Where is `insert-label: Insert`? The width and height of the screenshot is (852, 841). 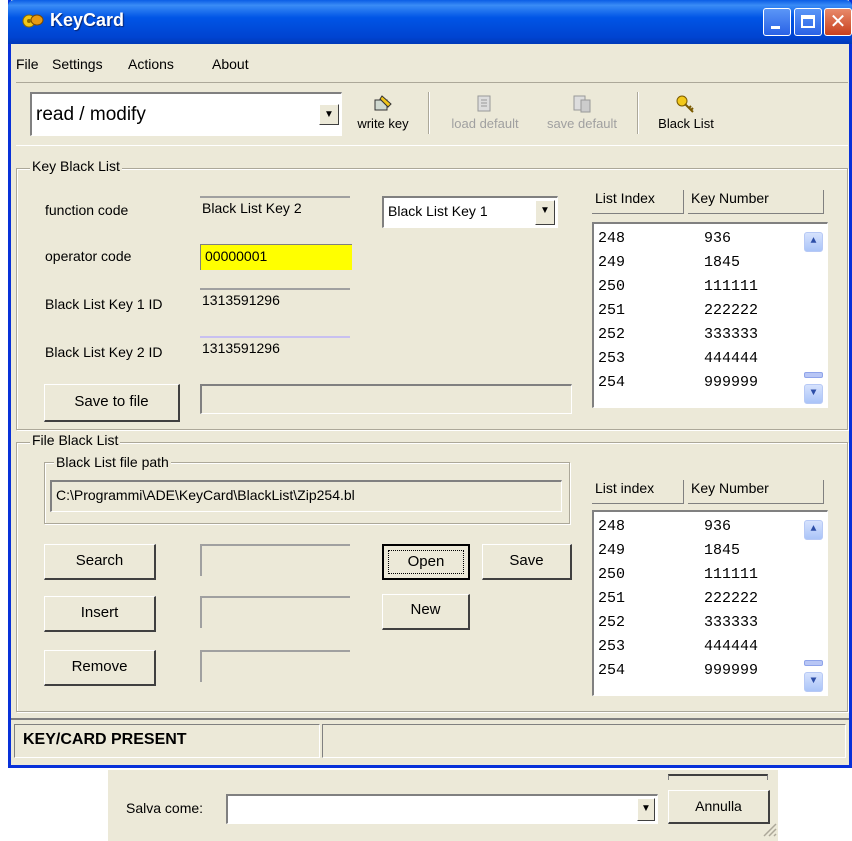
insert-label: Insert is located at coordinates (99, 612).